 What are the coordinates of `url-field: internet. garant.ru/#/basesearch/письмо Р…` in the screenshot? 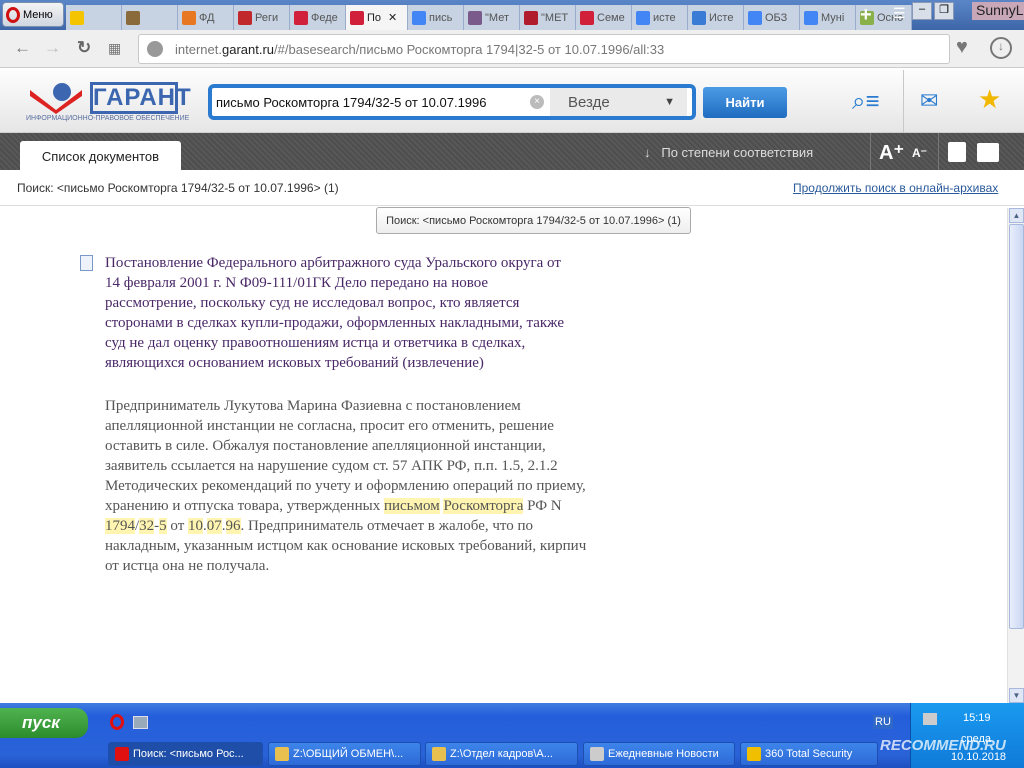 It's located at (544, 49).